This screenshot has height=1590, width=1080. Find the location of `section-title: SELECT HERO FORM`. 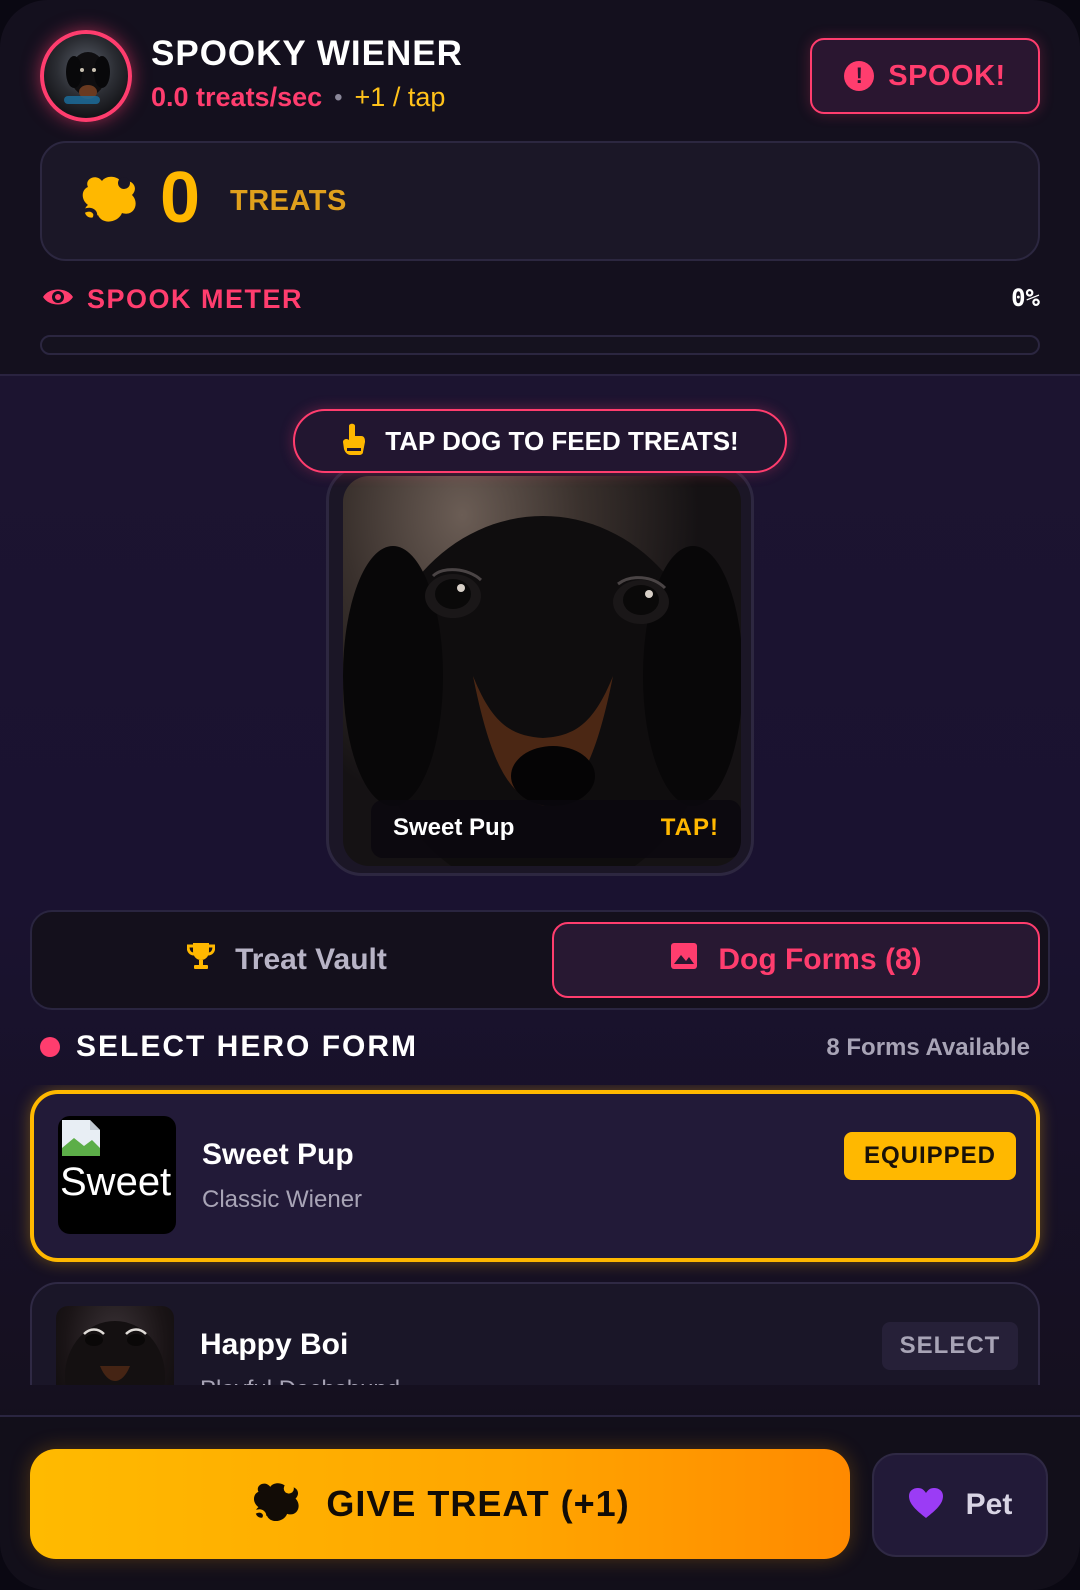

section-title: SELECT HERO FORM is located at coordinates (247, 1046).